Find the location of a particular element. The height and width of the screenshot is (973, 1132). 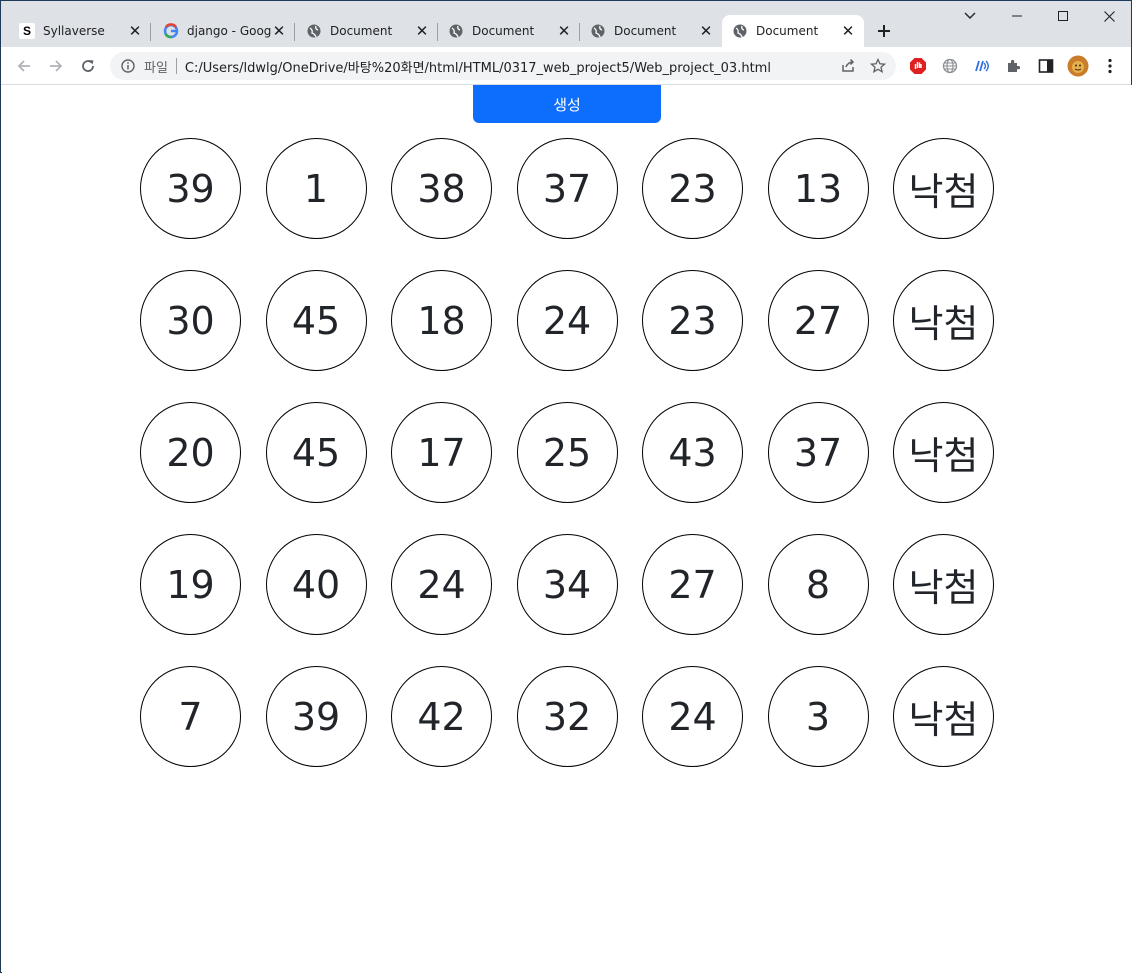

arrow-left-icon is located at coordinates (23, 66).